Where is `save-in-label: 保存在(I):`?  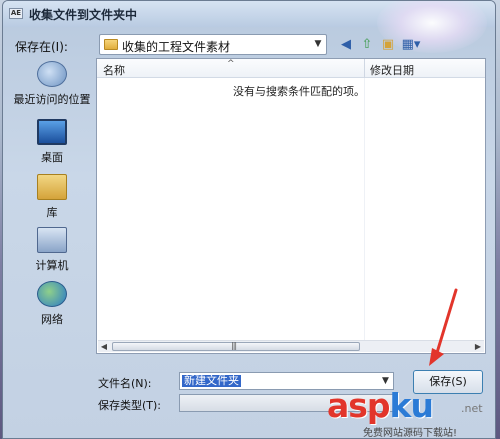 save-in-label: 保存在(I): is located at coordinates (41, 47).